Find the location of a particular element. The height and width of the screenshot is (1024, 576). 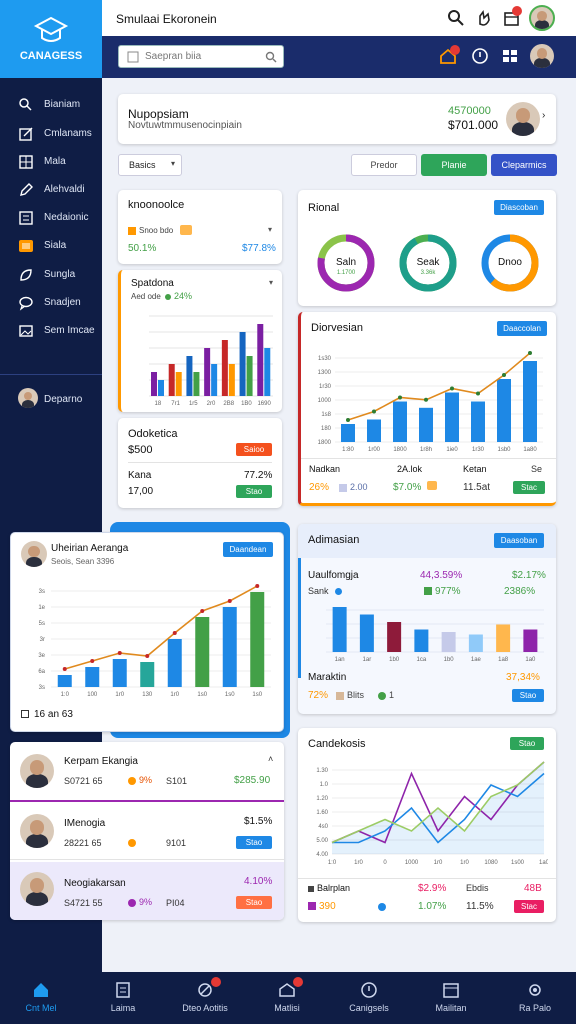

search-icon is located at coordinates (456, 18).